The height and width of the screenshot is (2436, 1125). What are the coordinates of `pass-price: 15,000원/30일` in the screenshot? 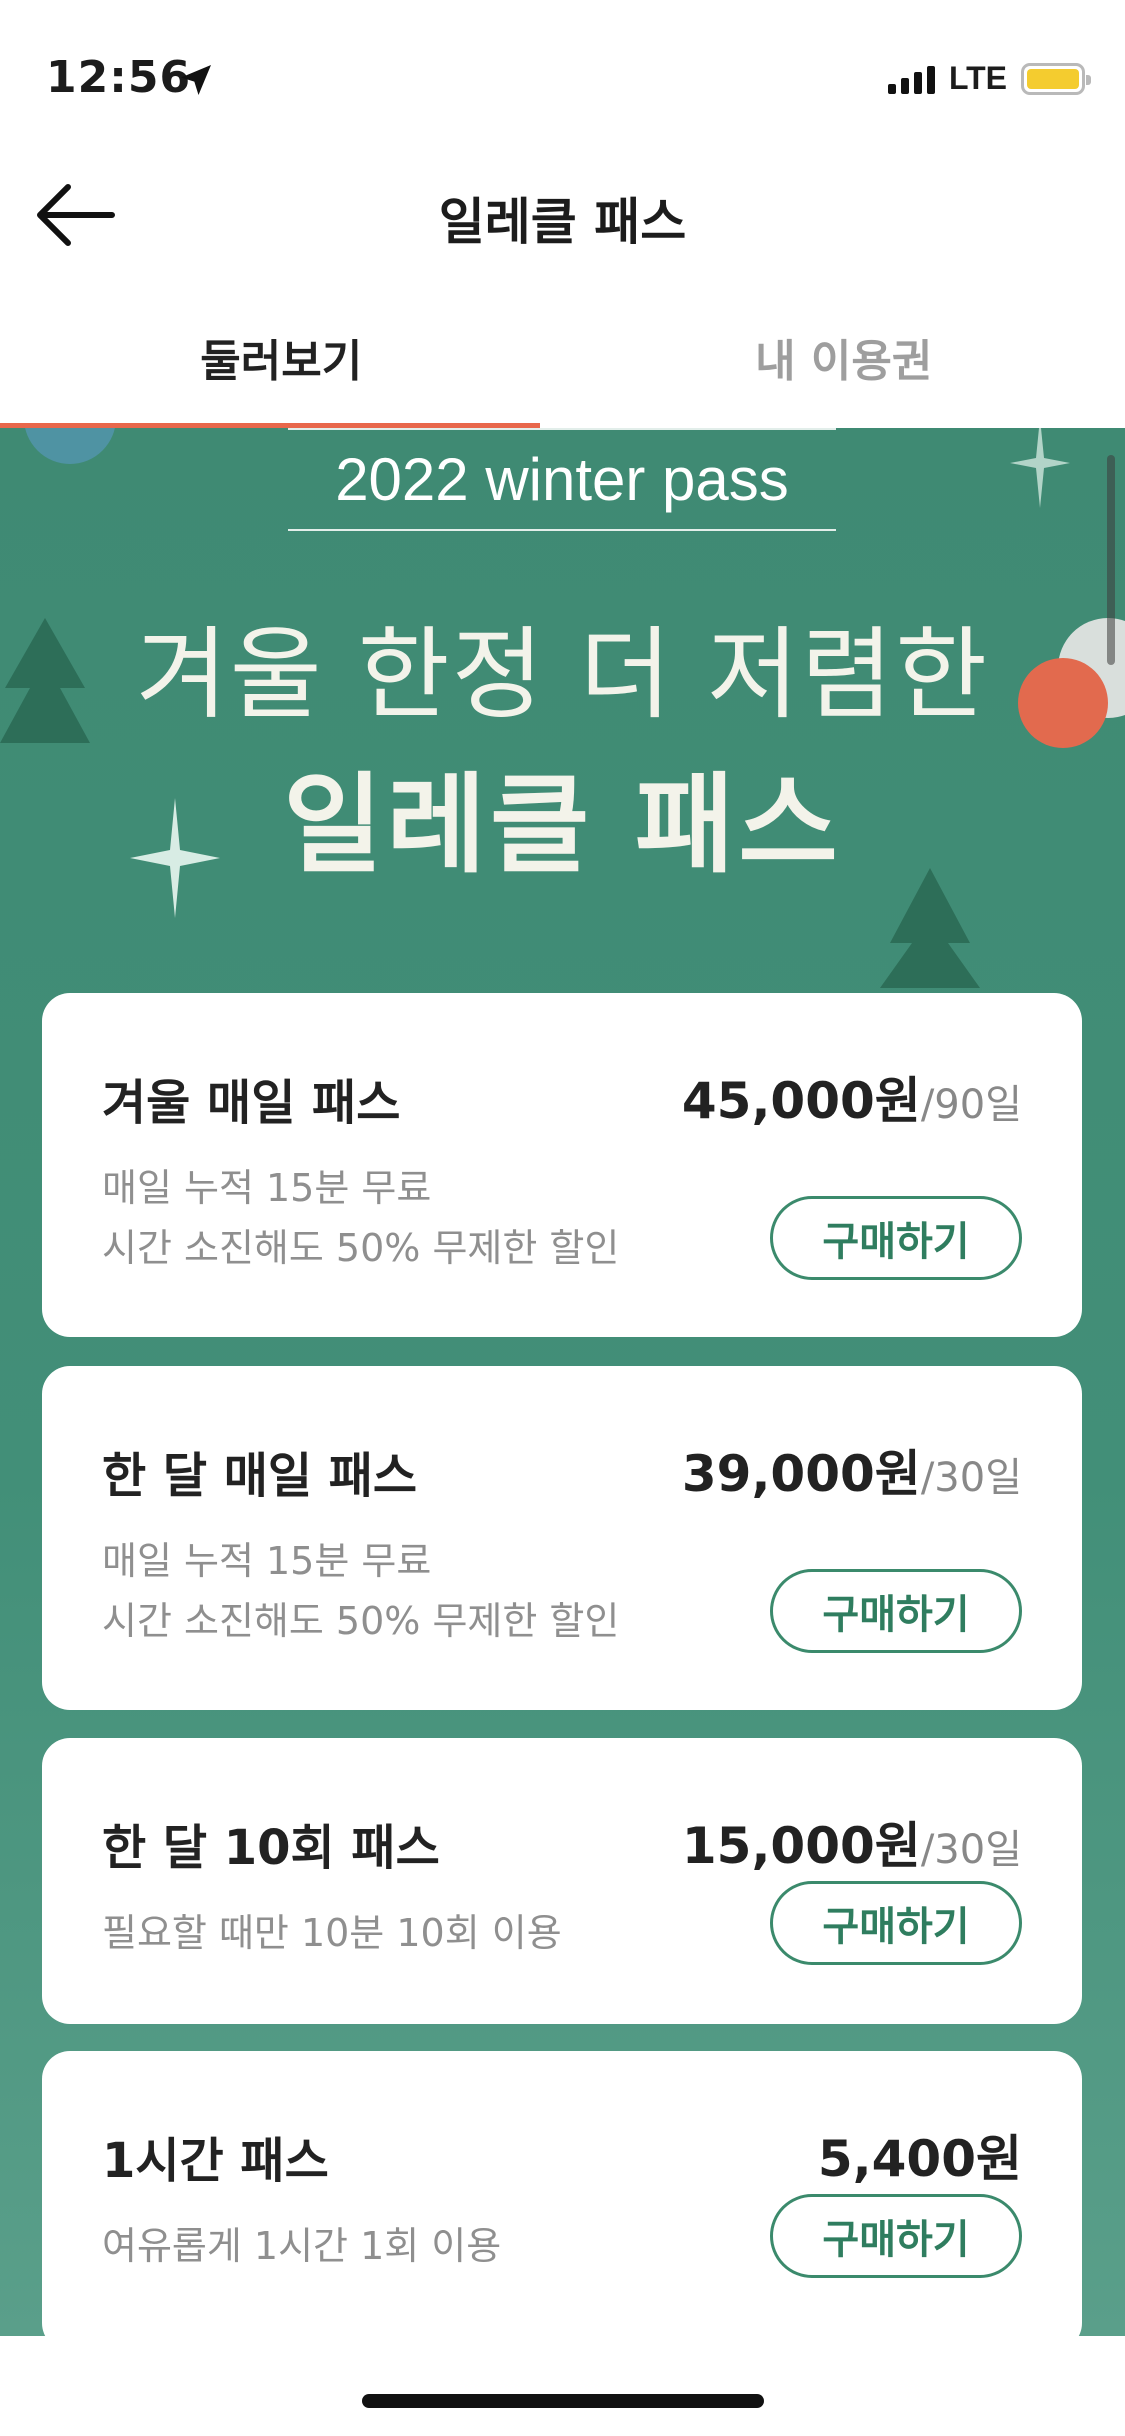 It's located at (852, 1842).